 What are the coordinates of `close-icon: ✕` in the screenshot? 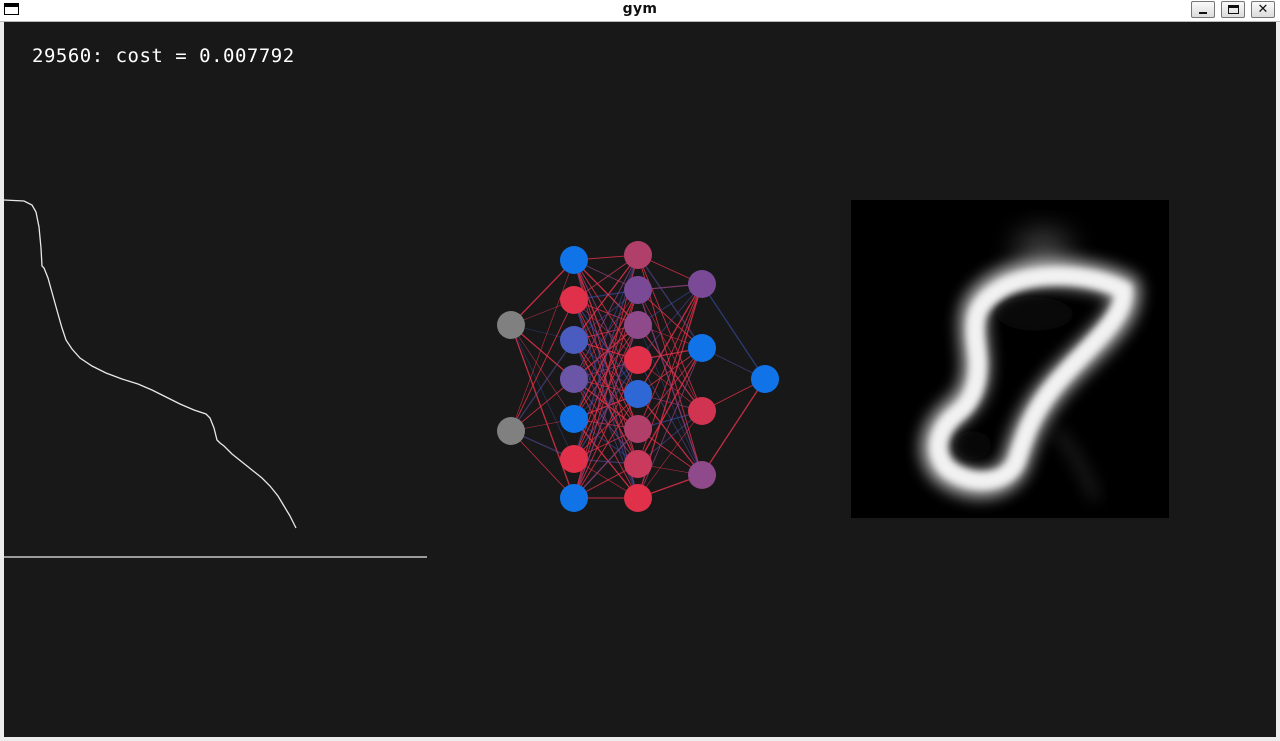 It's located at (1263, 9).